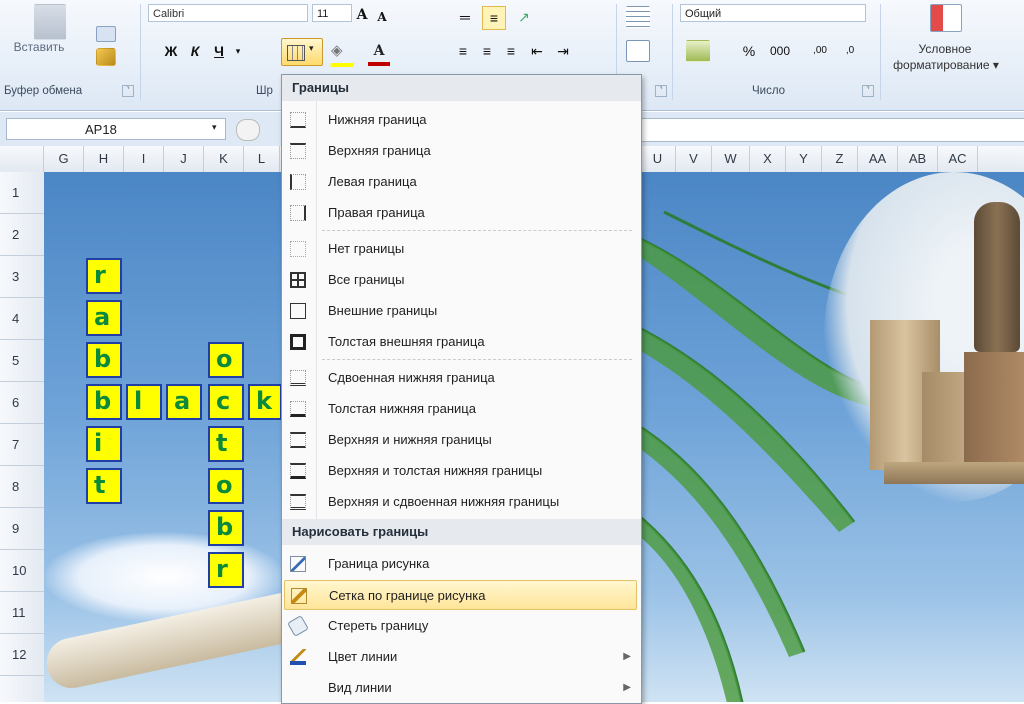 The width and height of the screenshot is (1024, 704). Describe the element at coordinates (50, 22) in the screenshot. I see `paste-icon` at that location.